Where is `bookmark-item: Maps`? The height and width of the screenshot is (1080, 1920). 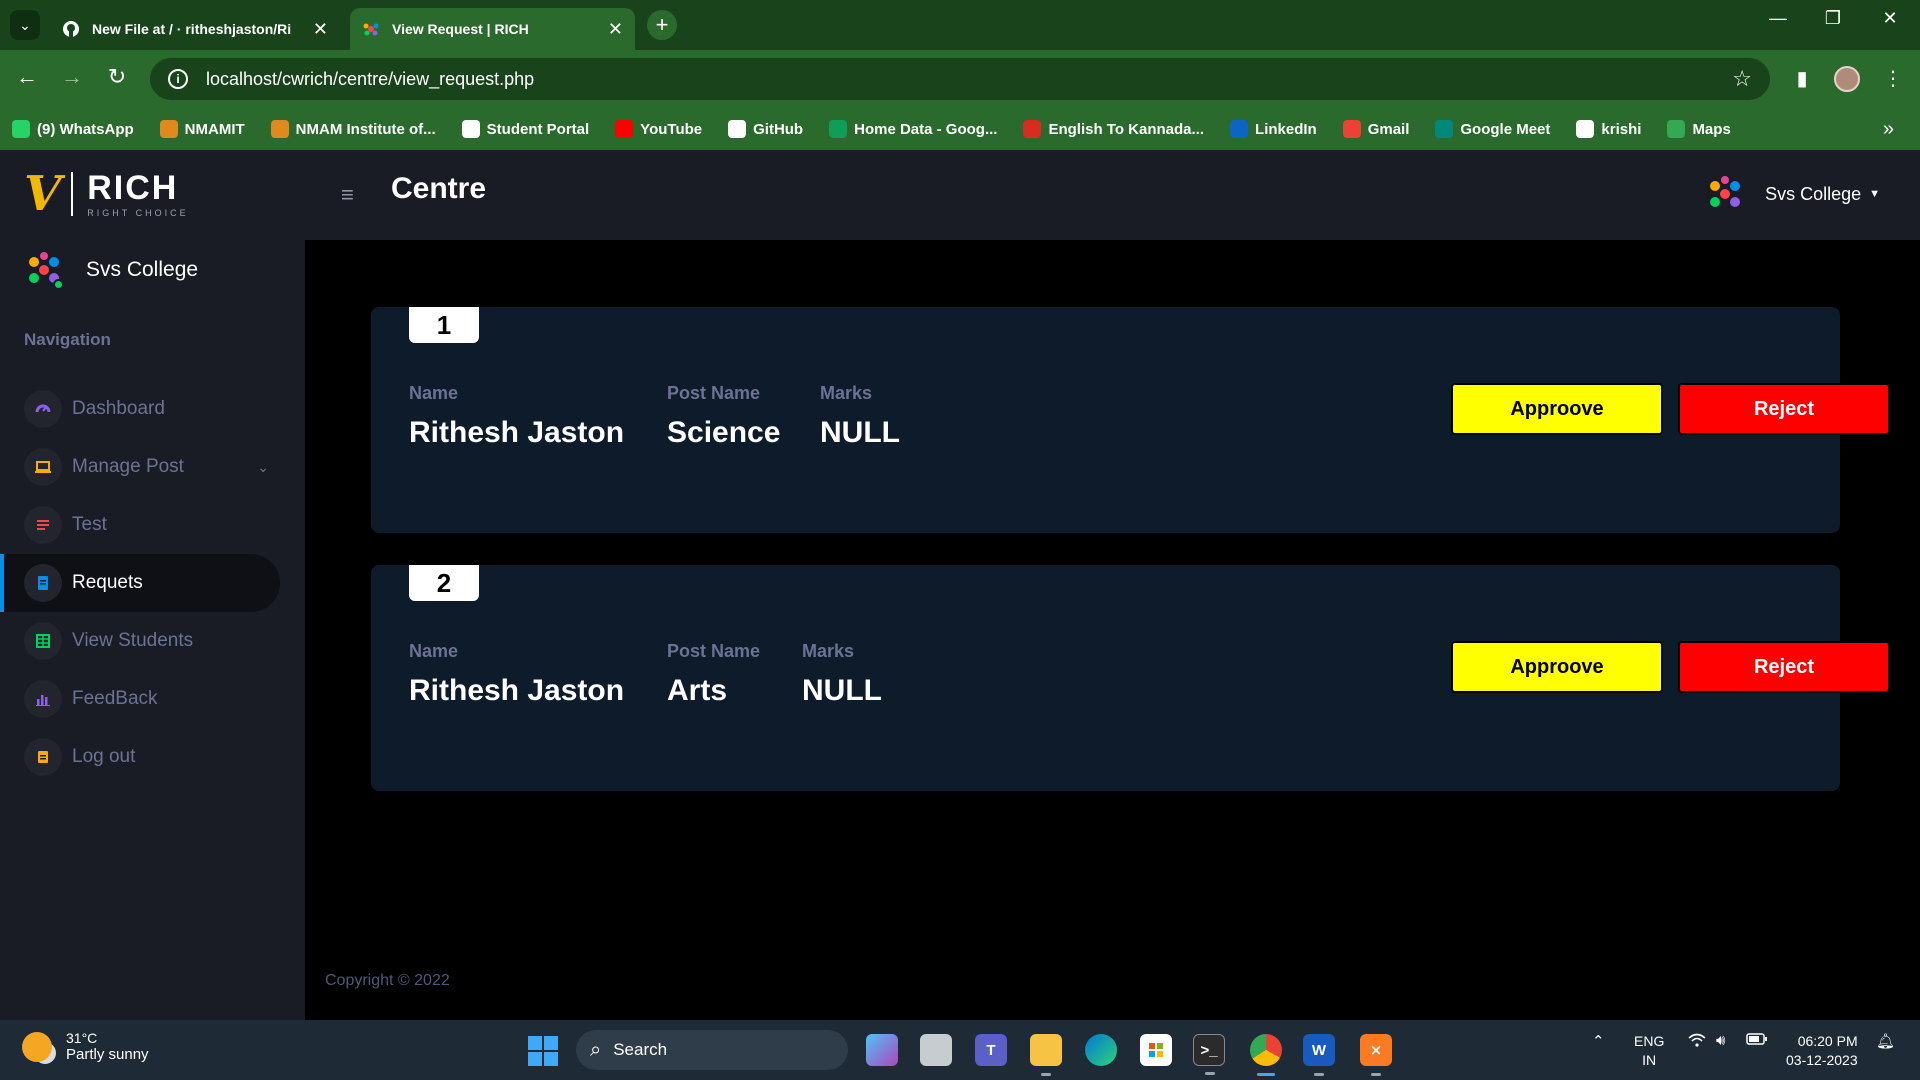
bookmark-item: Maps is located at coordinates (1699, 129).